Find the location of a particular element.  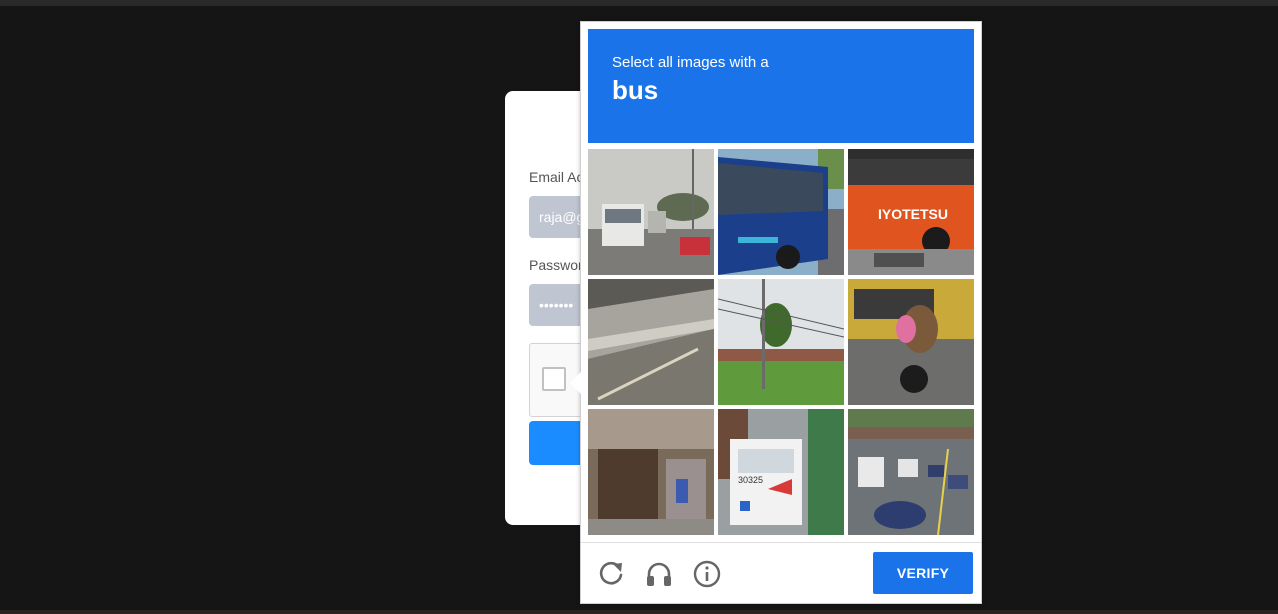

info-icon is located at coordinates (707, 574).